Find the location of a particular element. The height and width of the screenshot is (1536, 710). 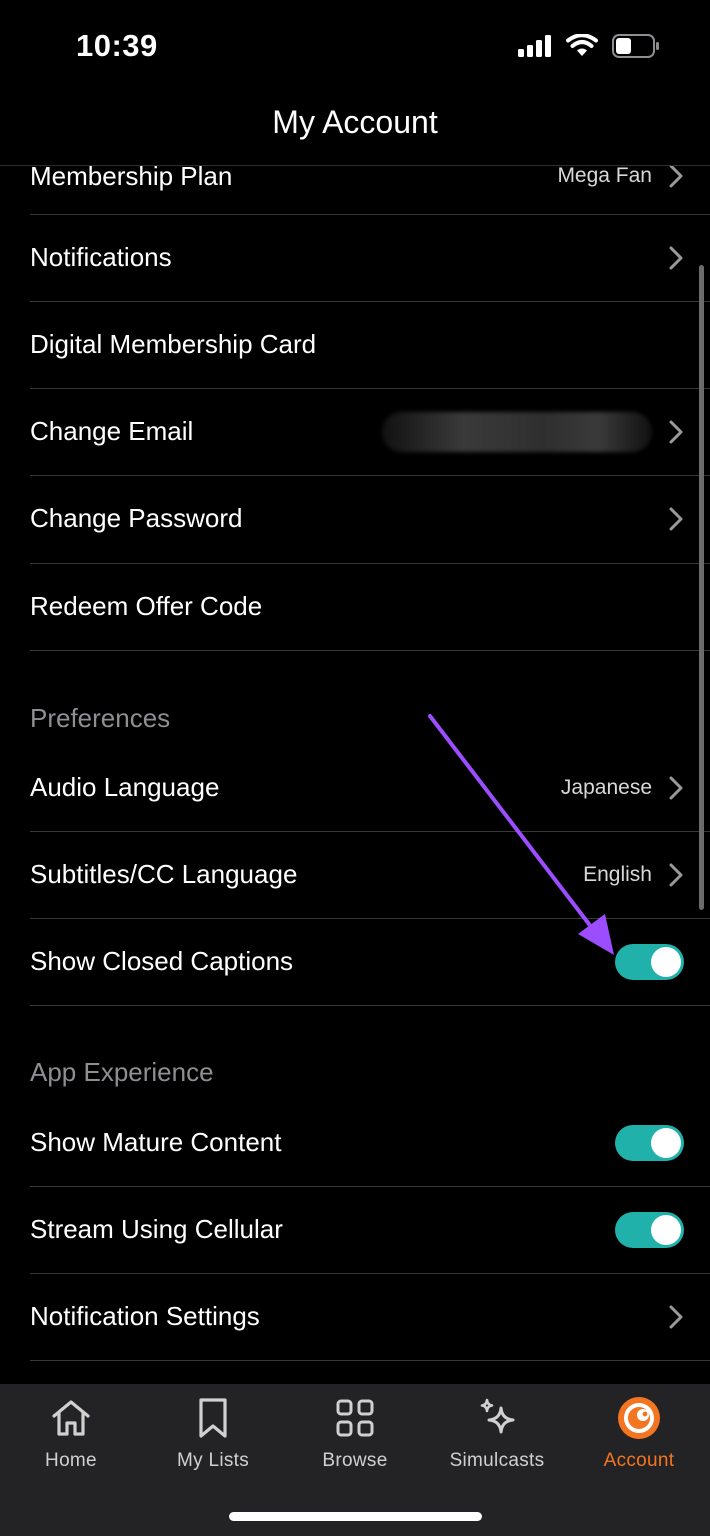

tab-simulcasts-label: Simulcasts is located at coordinates (497, 1460).